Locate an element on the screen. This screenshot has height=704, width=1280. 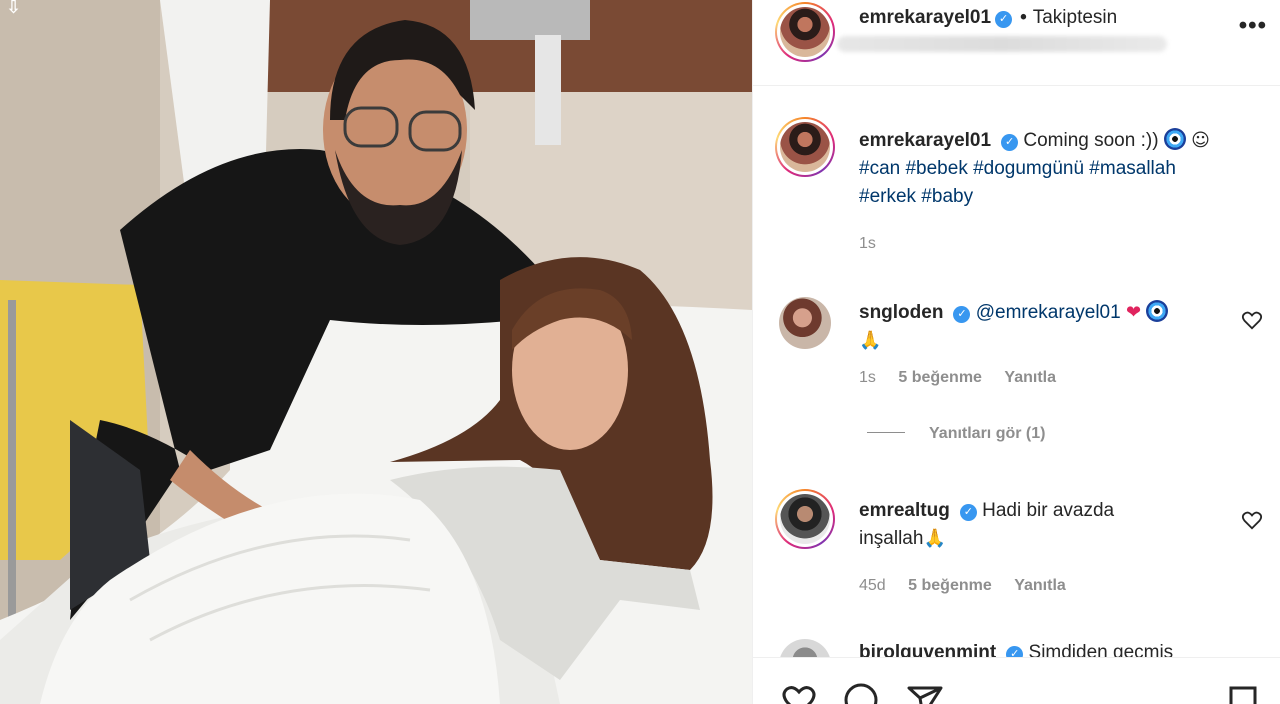
comment-body-line-2: inşallah is located at coordinates (891, 538).